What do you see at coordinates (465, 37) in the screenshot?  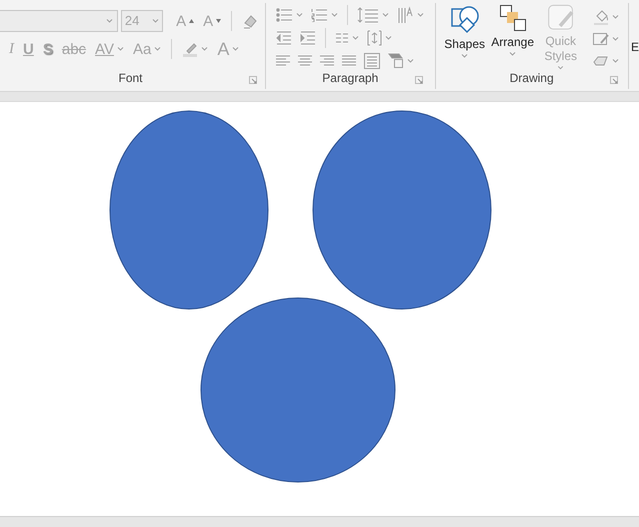 I see `shapes-button: Shapes` at bounding box center [465, 37].